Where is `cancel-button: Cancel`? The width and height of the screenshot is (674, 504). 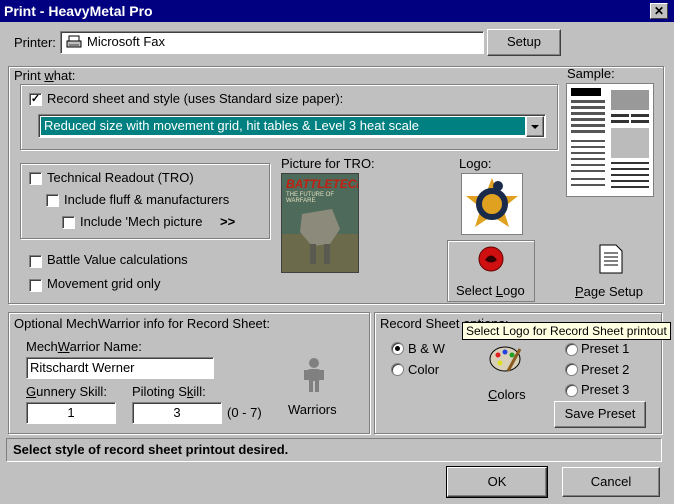 cancel-button: Cancel is located at coordinates (611, 482).